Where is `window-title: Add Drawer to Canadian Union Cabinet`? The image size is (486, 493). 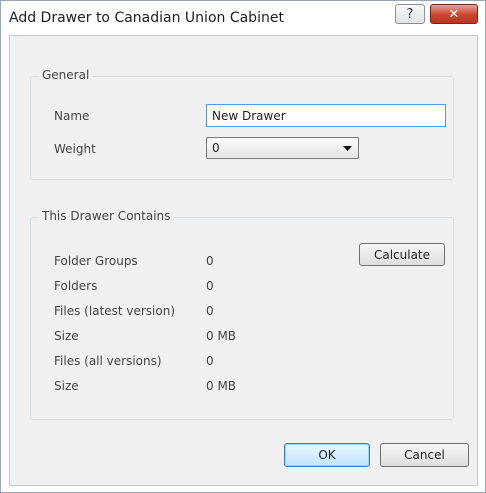
window-title: Add Drawer to Canadian Union Cabinet is located at coordinates (146, 18).